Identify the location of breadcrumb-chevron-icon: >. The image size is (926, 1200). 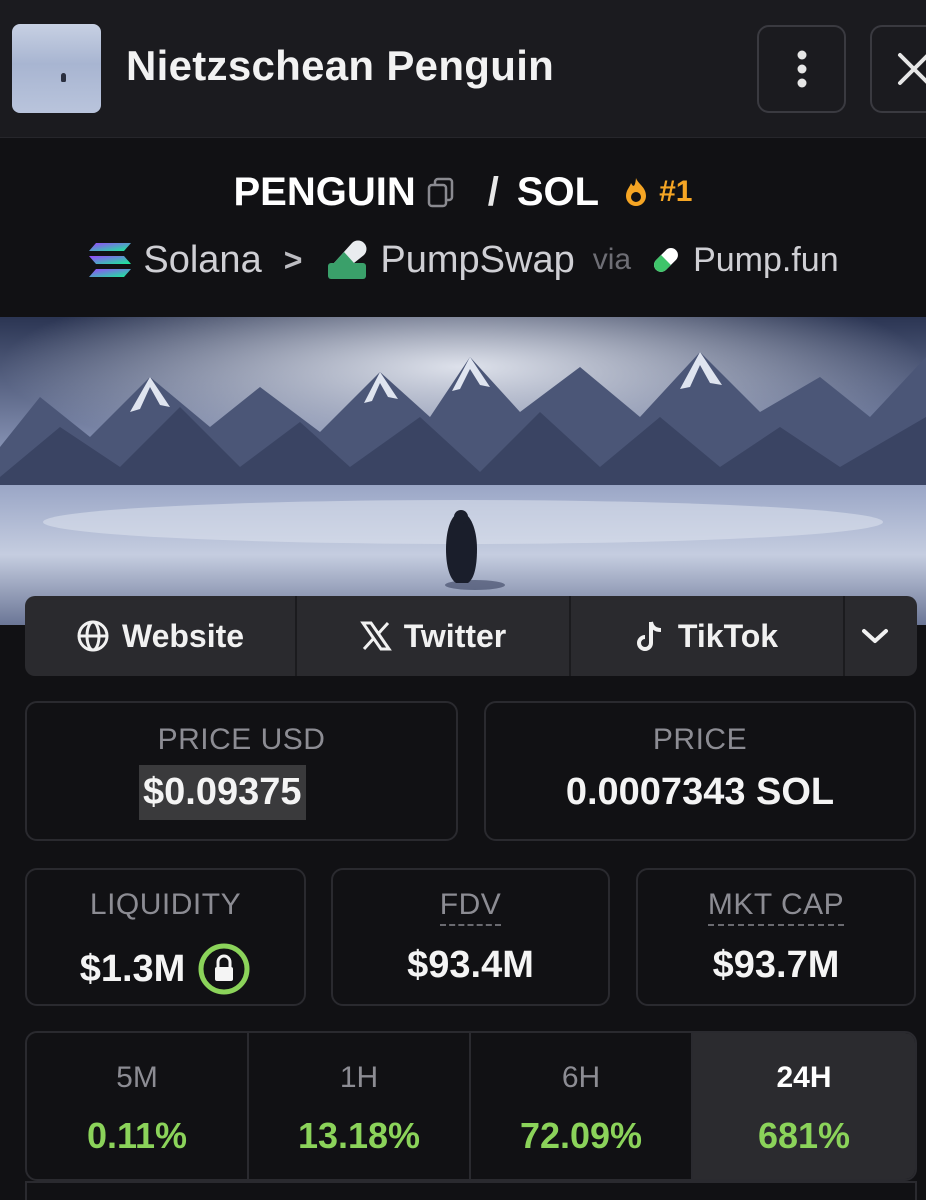
(293, 259).